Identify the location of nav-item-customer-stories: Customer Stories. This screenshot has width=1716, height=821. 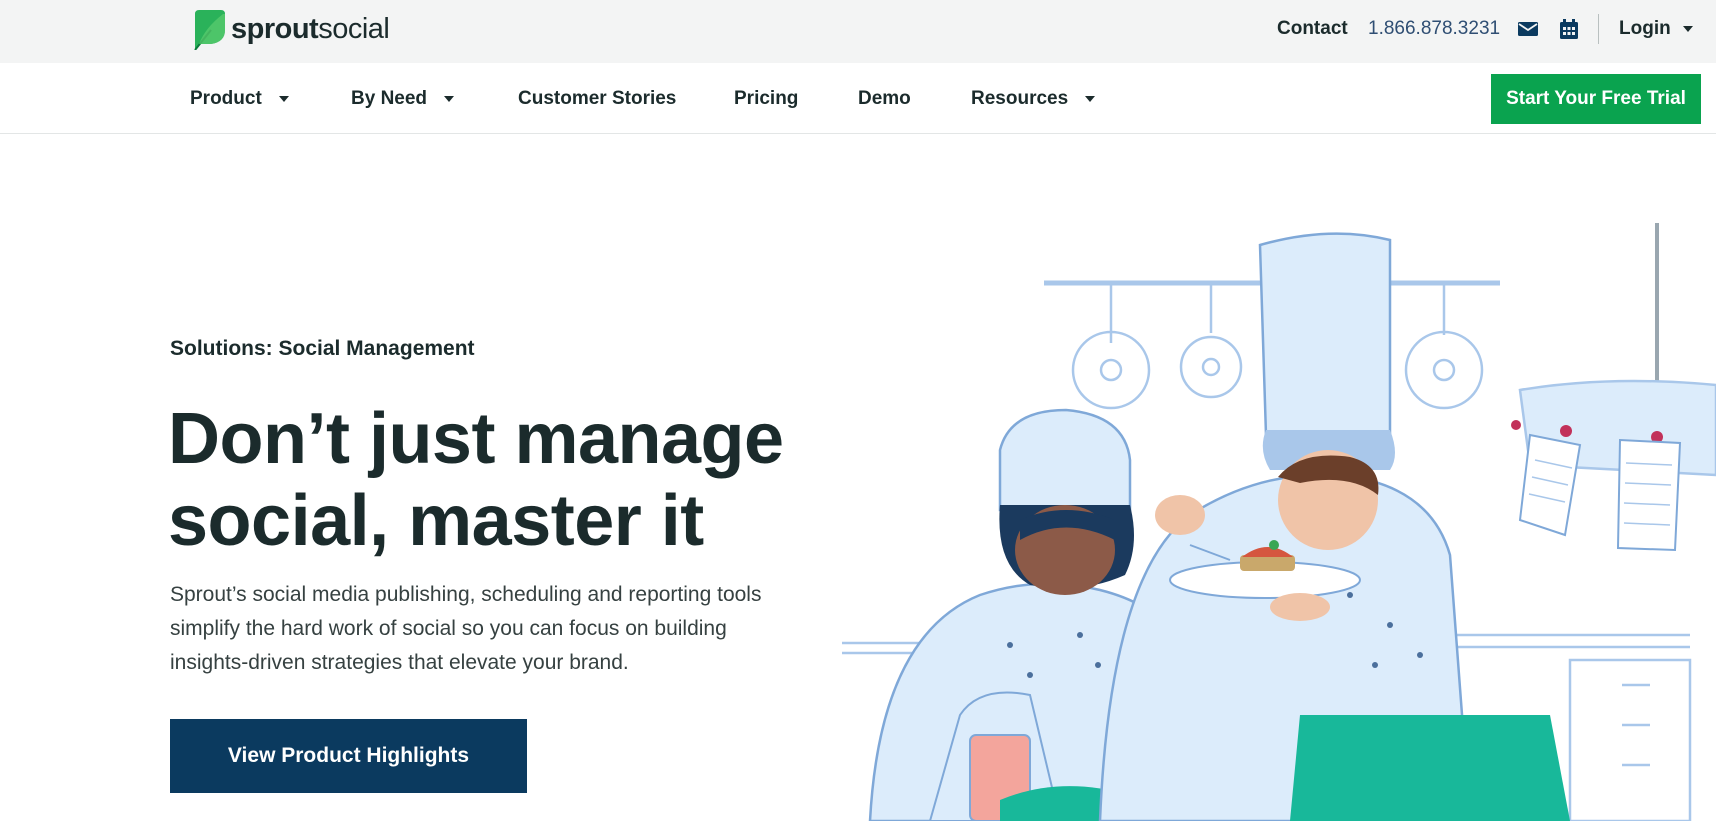
(597, 98).